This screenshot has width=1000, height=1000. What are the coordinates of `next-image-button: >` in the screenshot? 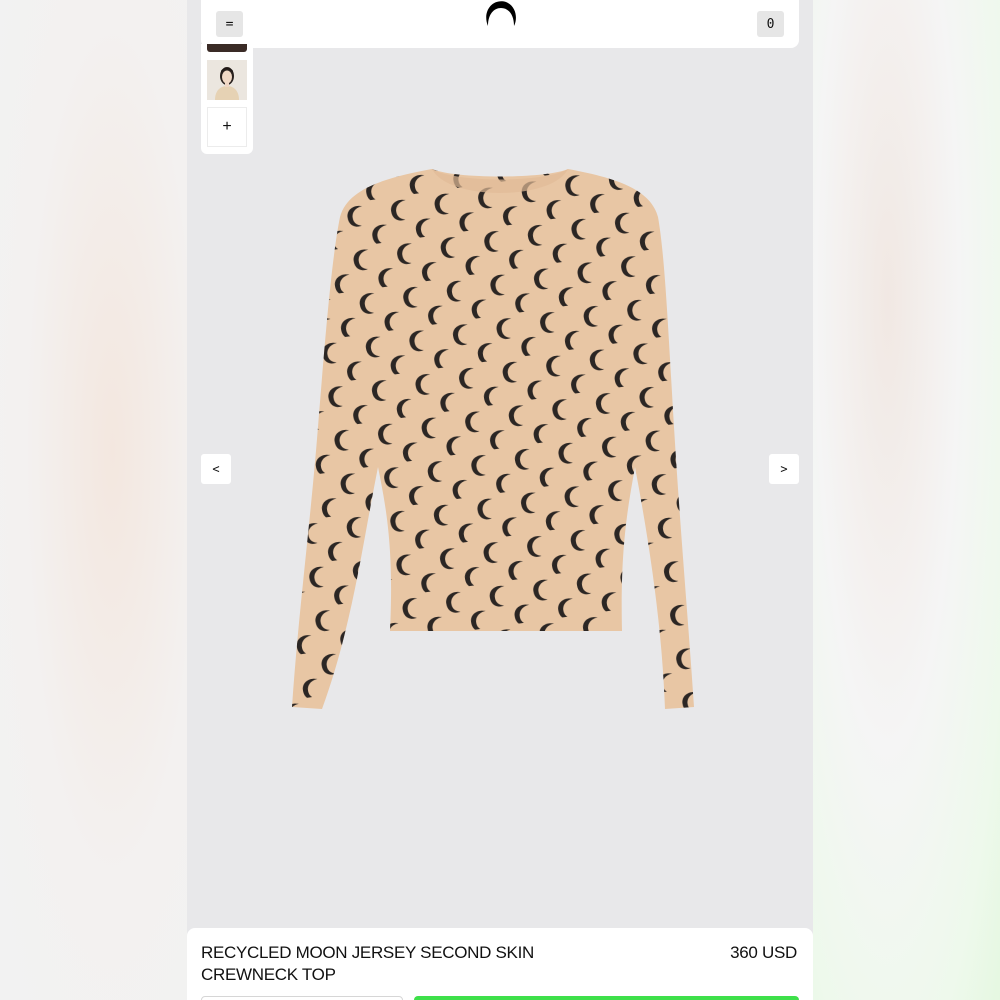 It's located at (784, 469).